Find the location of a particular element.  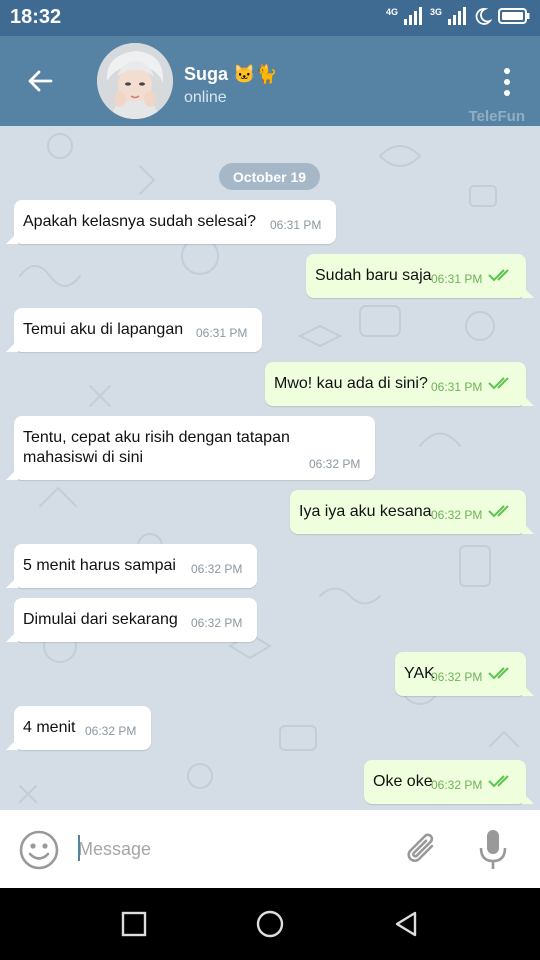

back-button is located at coordinates (40, 81).